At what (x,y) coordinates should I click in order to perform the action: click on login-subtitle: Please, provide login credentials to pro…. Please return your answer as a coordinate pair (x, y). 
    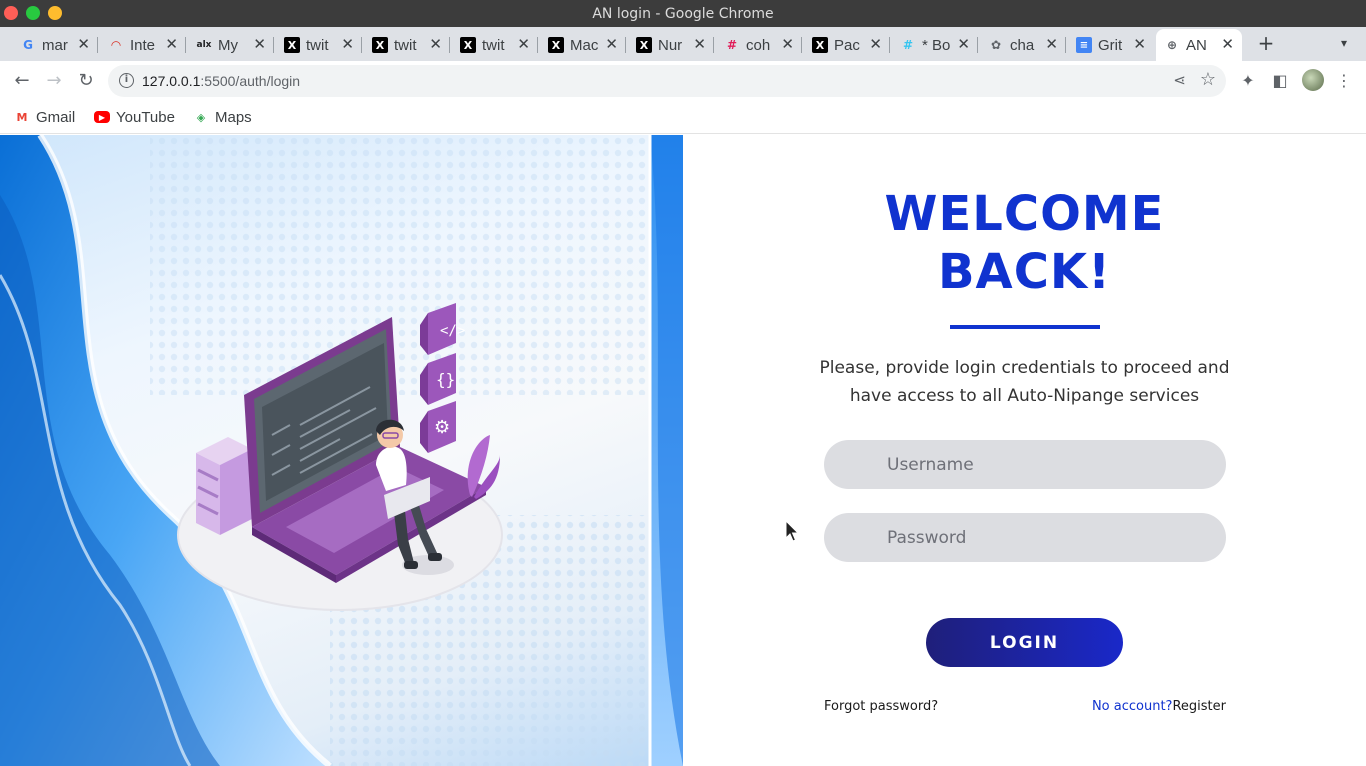
    Looking at the image, I should click on (1024, 382).